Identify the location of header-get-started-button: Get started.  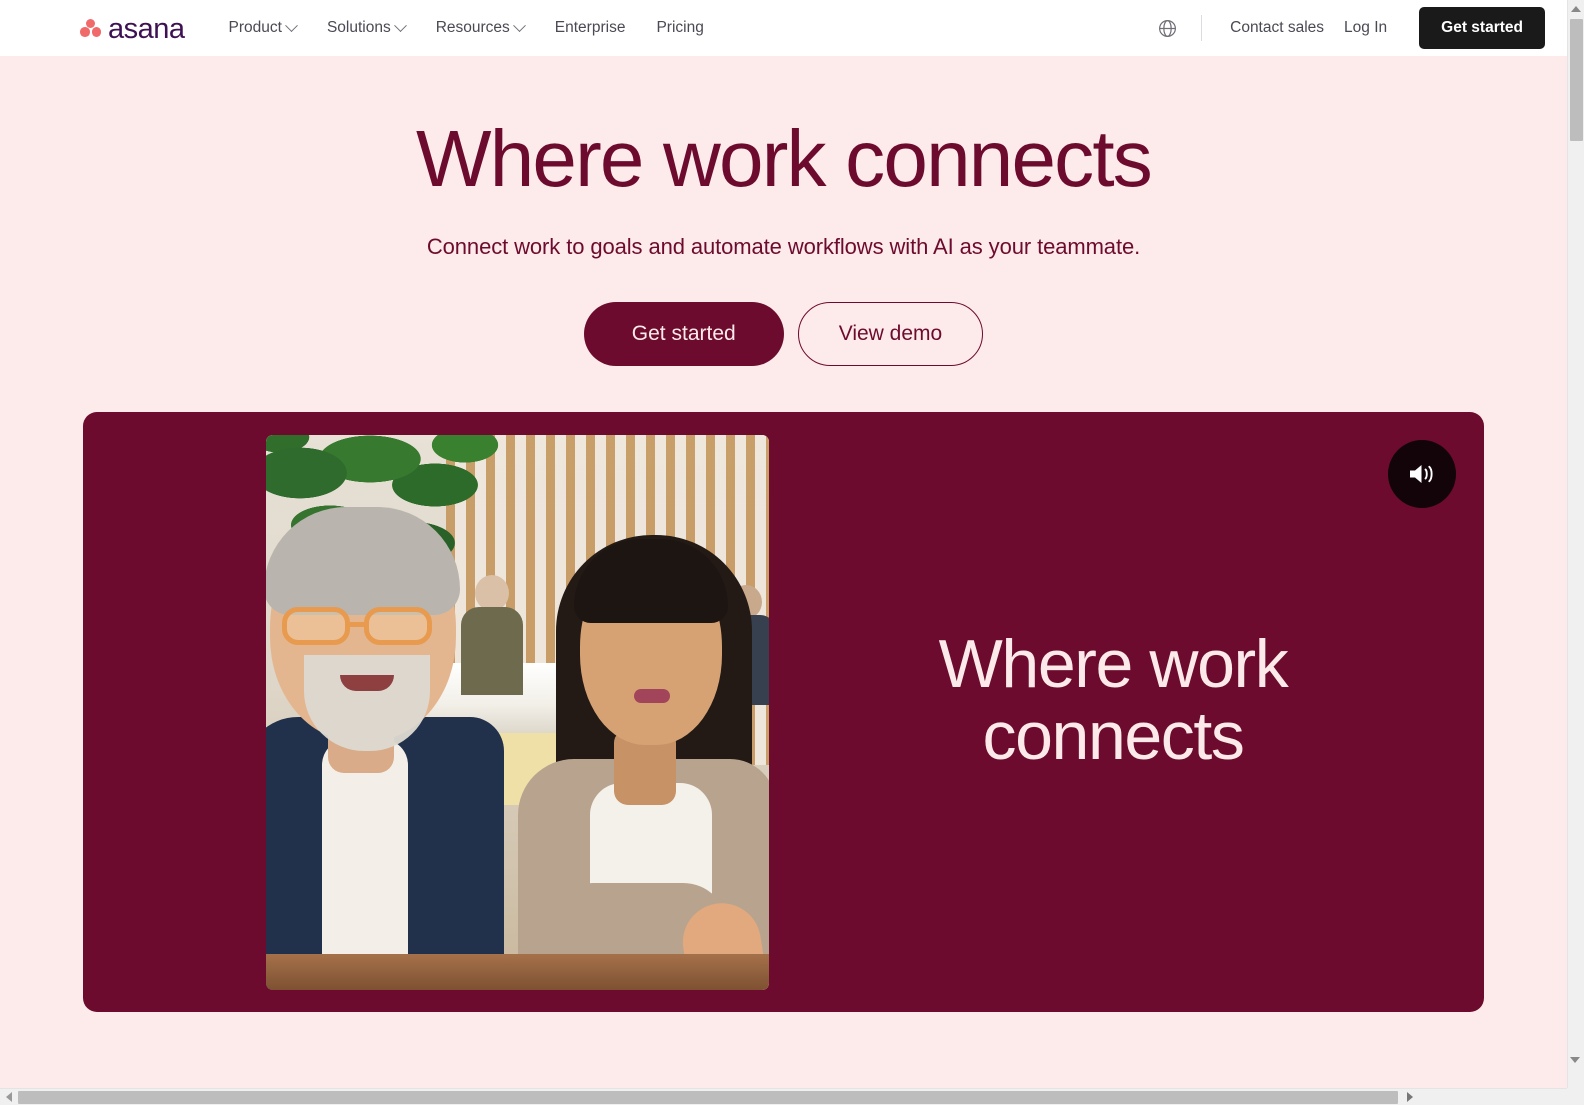
(1482, 28).